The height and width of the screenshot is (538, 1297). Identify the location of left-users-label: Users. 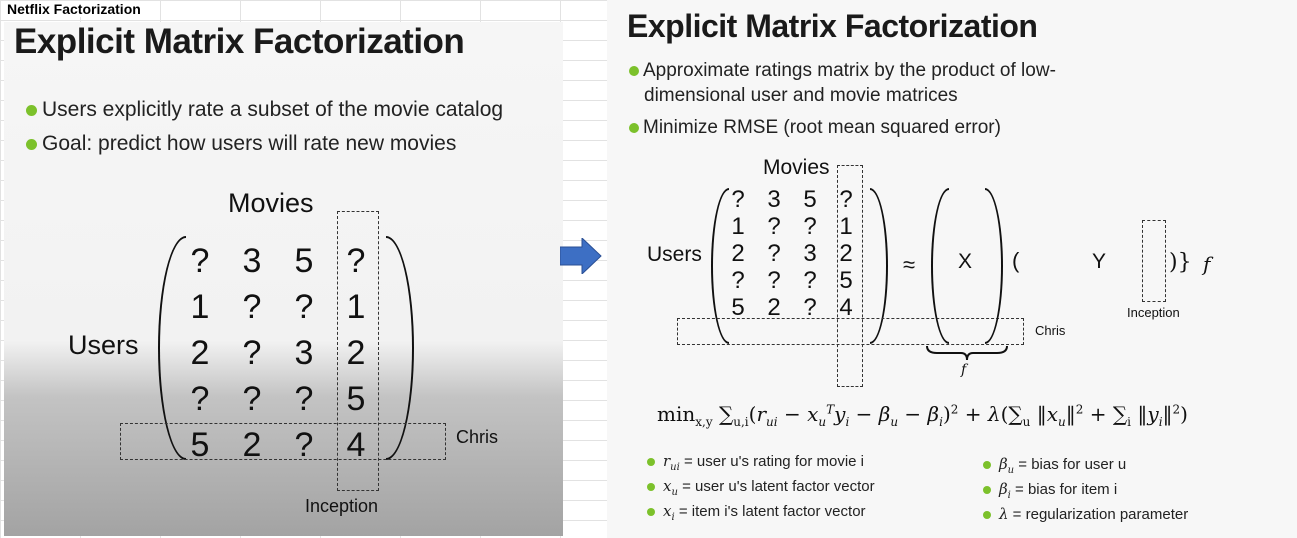
(103, 345).